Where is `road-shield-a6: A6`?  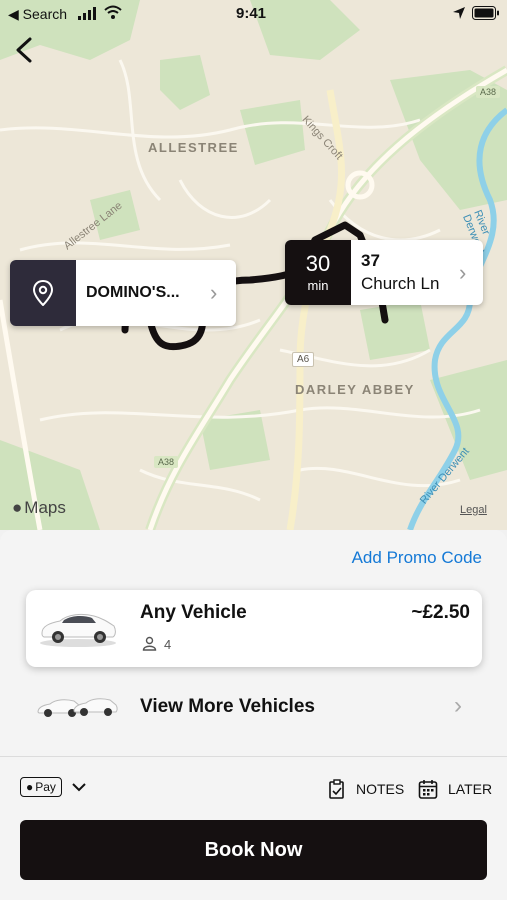 road-shield-a6: A6 is located at coordinates (303, 359).